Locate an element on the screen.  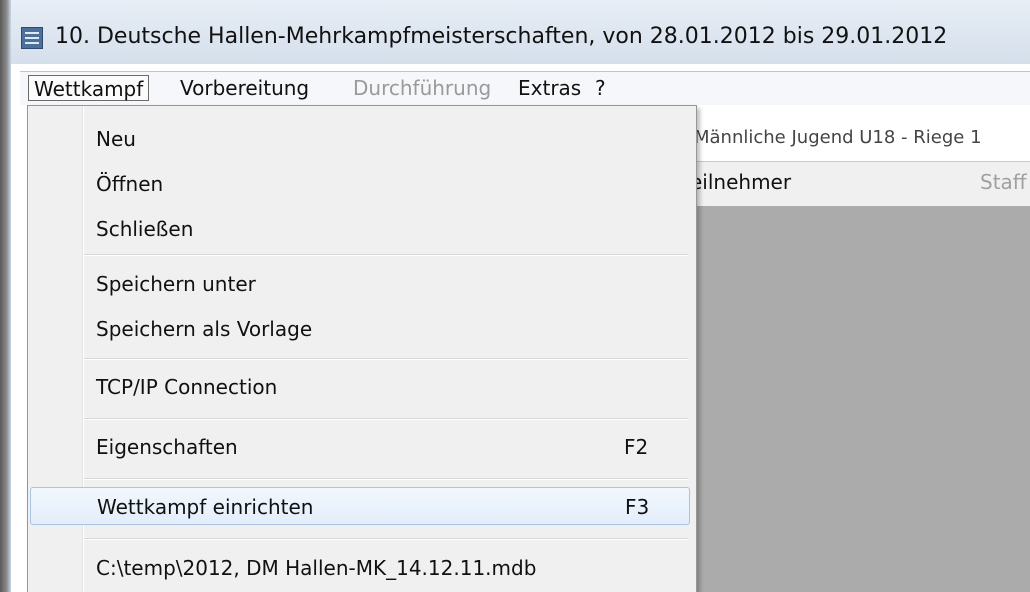
menu-item-eigenschaften: Eigenschaften F2 is located at coordinates (360, 447).